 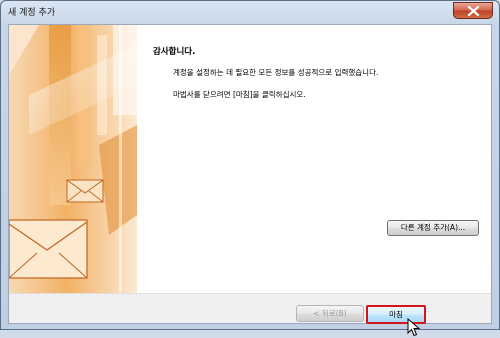 What do you see at coordinates (32, 13) in the screenshot?
I see `window-title: 새 계정 추가` at bounding box center [32, 13].